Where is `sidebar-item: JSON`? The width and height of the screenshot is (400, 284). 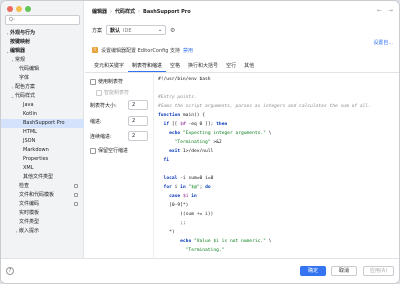
sidebar-item: JSON is located at coordinates (42, 141).